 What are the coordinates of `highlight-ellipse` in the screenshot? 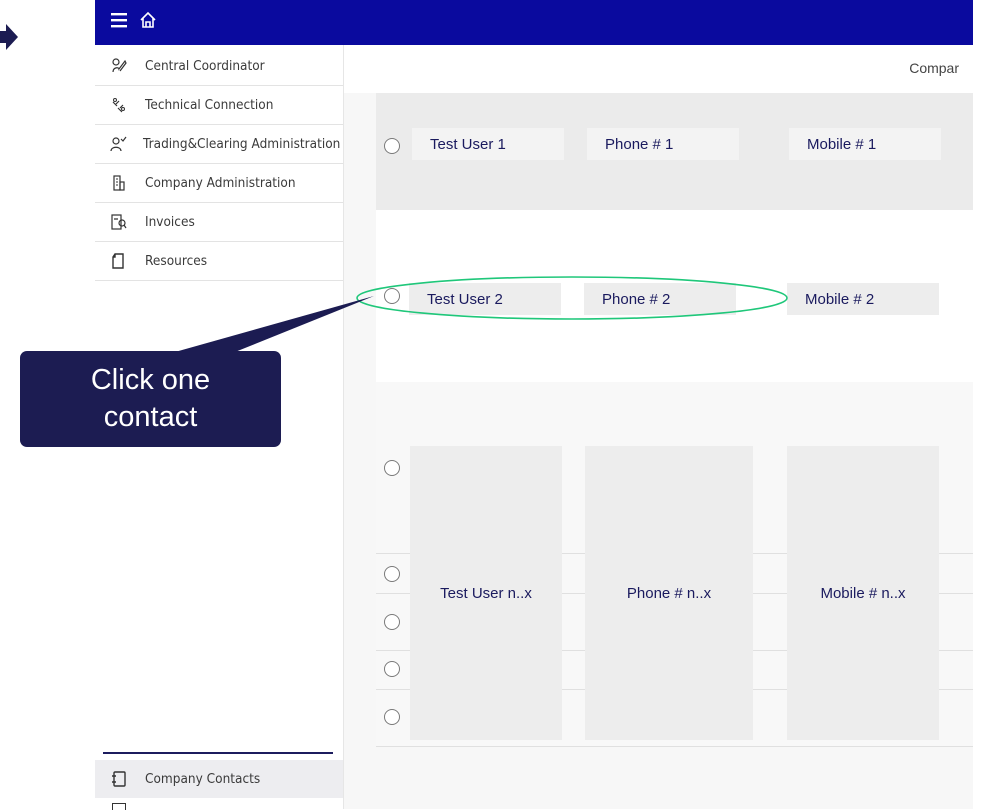 It's located at (572, 298).